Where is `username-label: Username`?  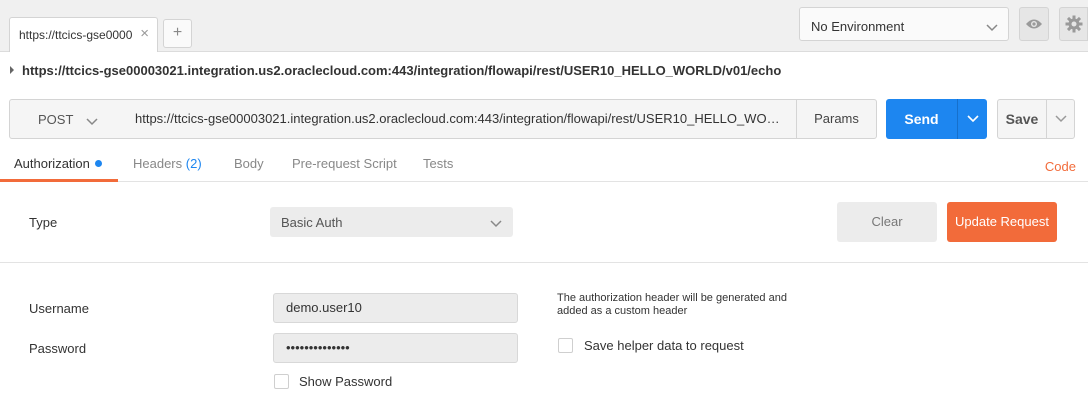 username-label: Username is located at coordinates (59, 308).